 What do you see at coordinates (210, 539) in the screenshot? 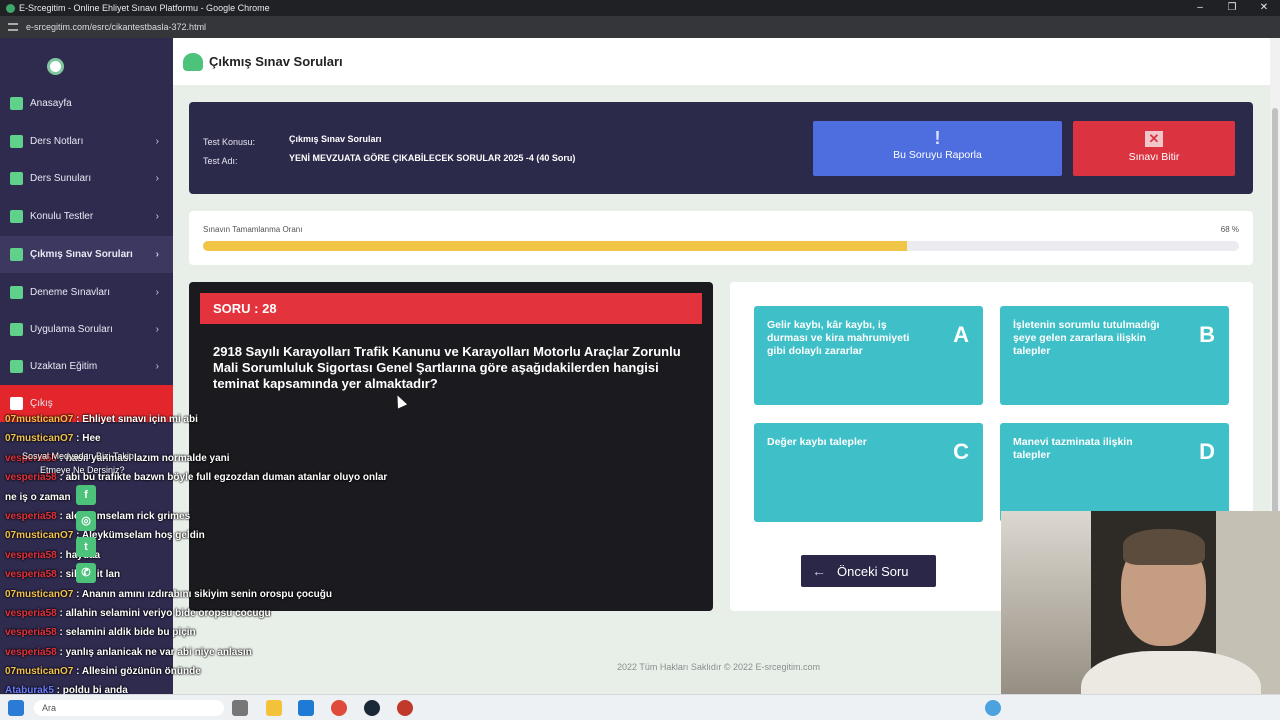
I see `chat-message: 07musticanO7 : Aleykümselam hoş geldin` at bounding box center [210, 539].